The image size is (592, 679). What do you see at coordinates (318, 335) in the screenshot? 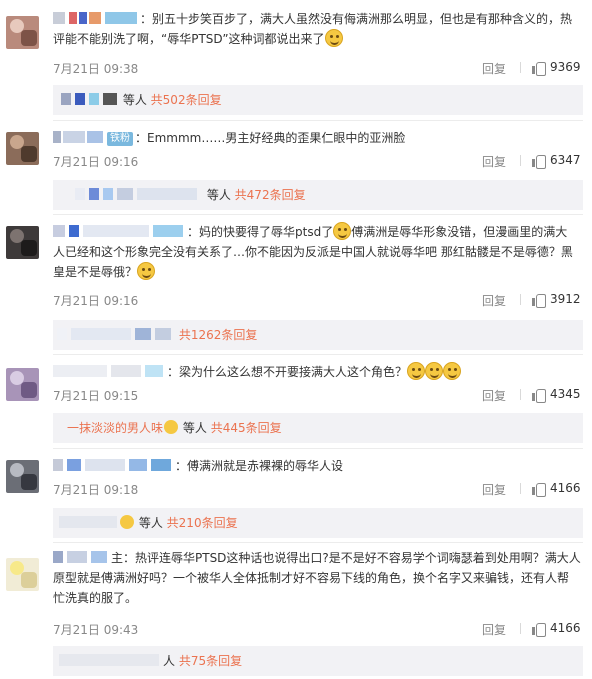
I see `sub-replies: 共1262条回复` at bounding box center [318, 335].